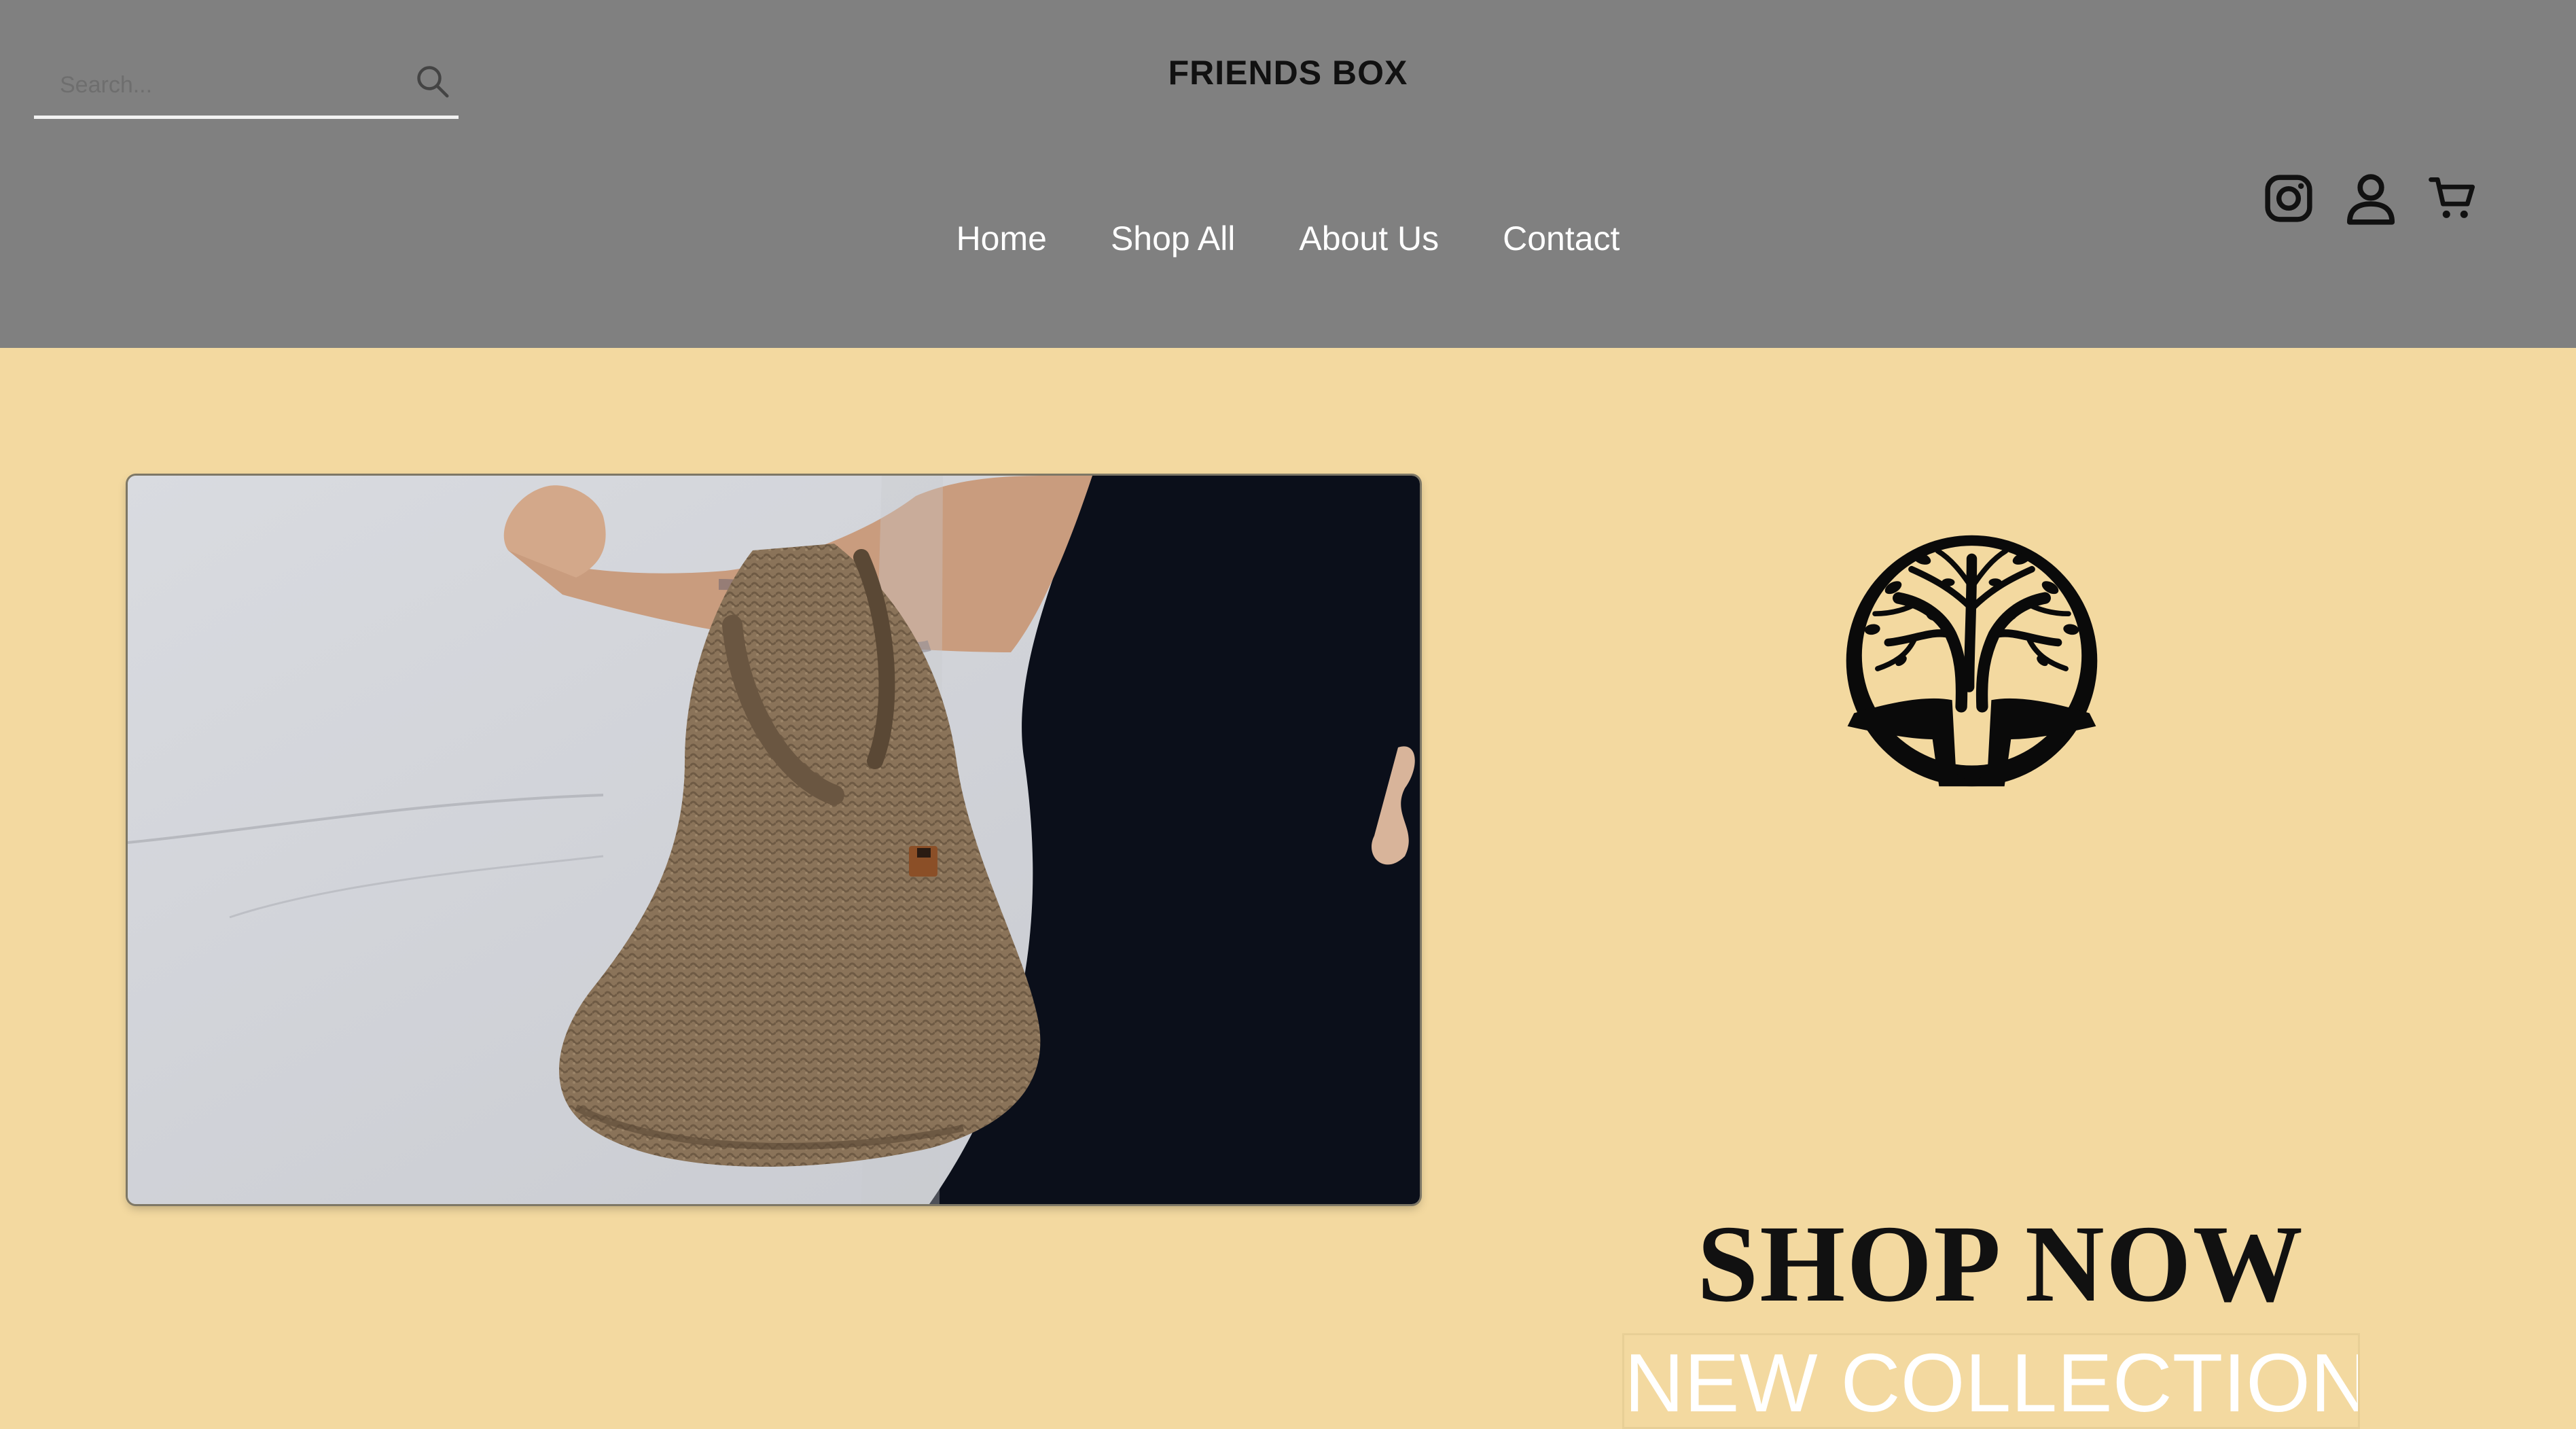 The height and width of the screenshot is (1429, 2576). What do you see at coordinates (1561, 238) in the screenshot?
I see `nav-contact: Contact` at bounding box center [1561, 238].